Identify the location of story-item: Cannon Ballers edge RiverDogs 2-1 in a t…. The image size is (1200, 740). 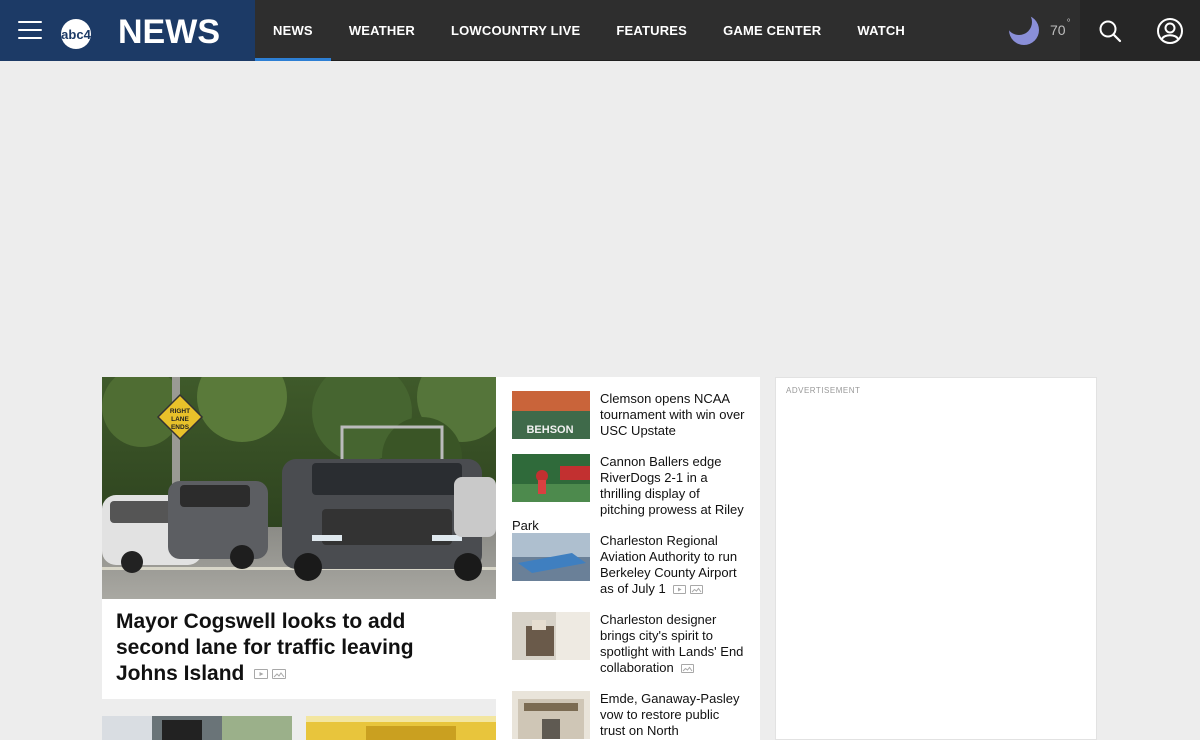
(630, 494).